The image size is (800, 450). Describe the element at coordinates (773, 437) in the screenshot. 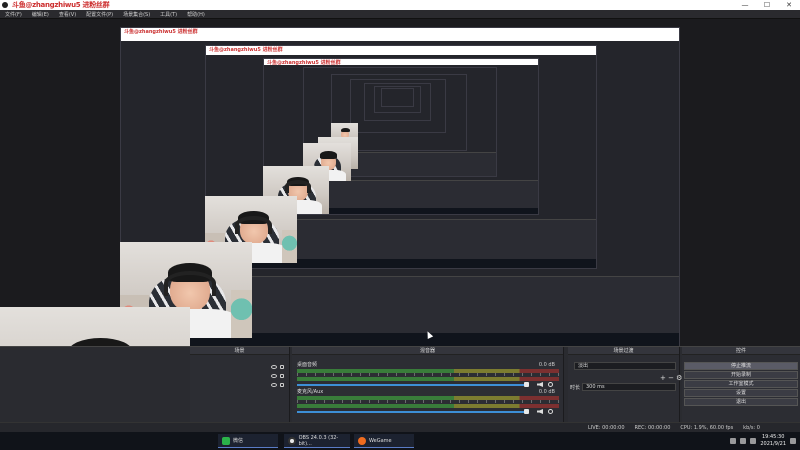

I see `clock-time: 19:45:30` at that location.